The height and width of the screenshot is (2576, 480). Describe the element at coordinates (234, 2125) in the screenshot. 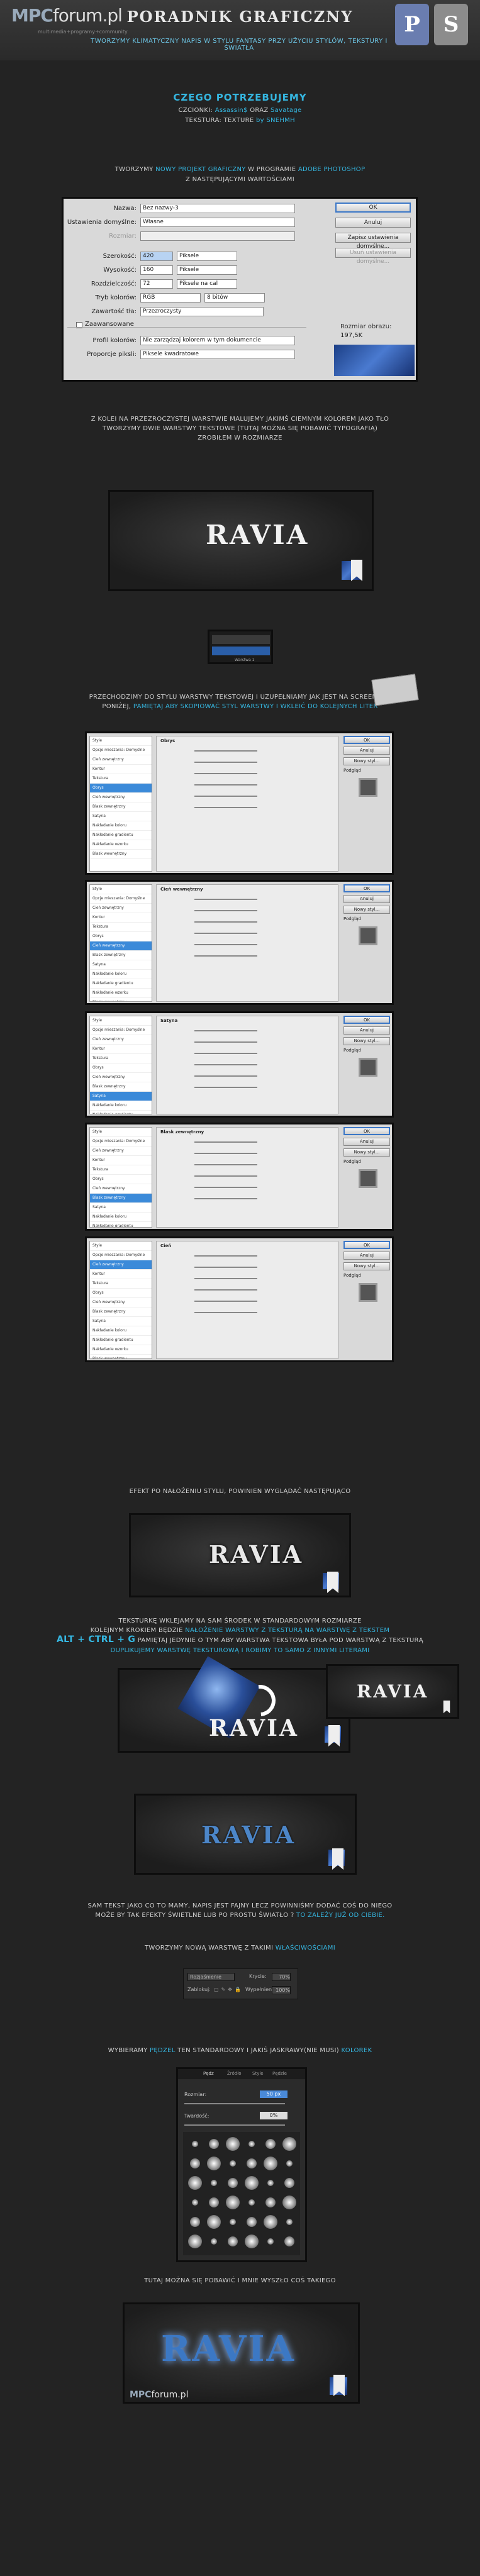

I see `hardness-slider` at that location.